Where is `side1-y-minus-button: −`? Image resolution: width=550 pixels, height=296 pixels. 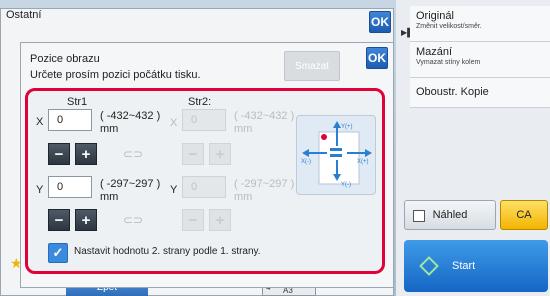 side1-y-minus-button: − is located at coordinates (59, 220).